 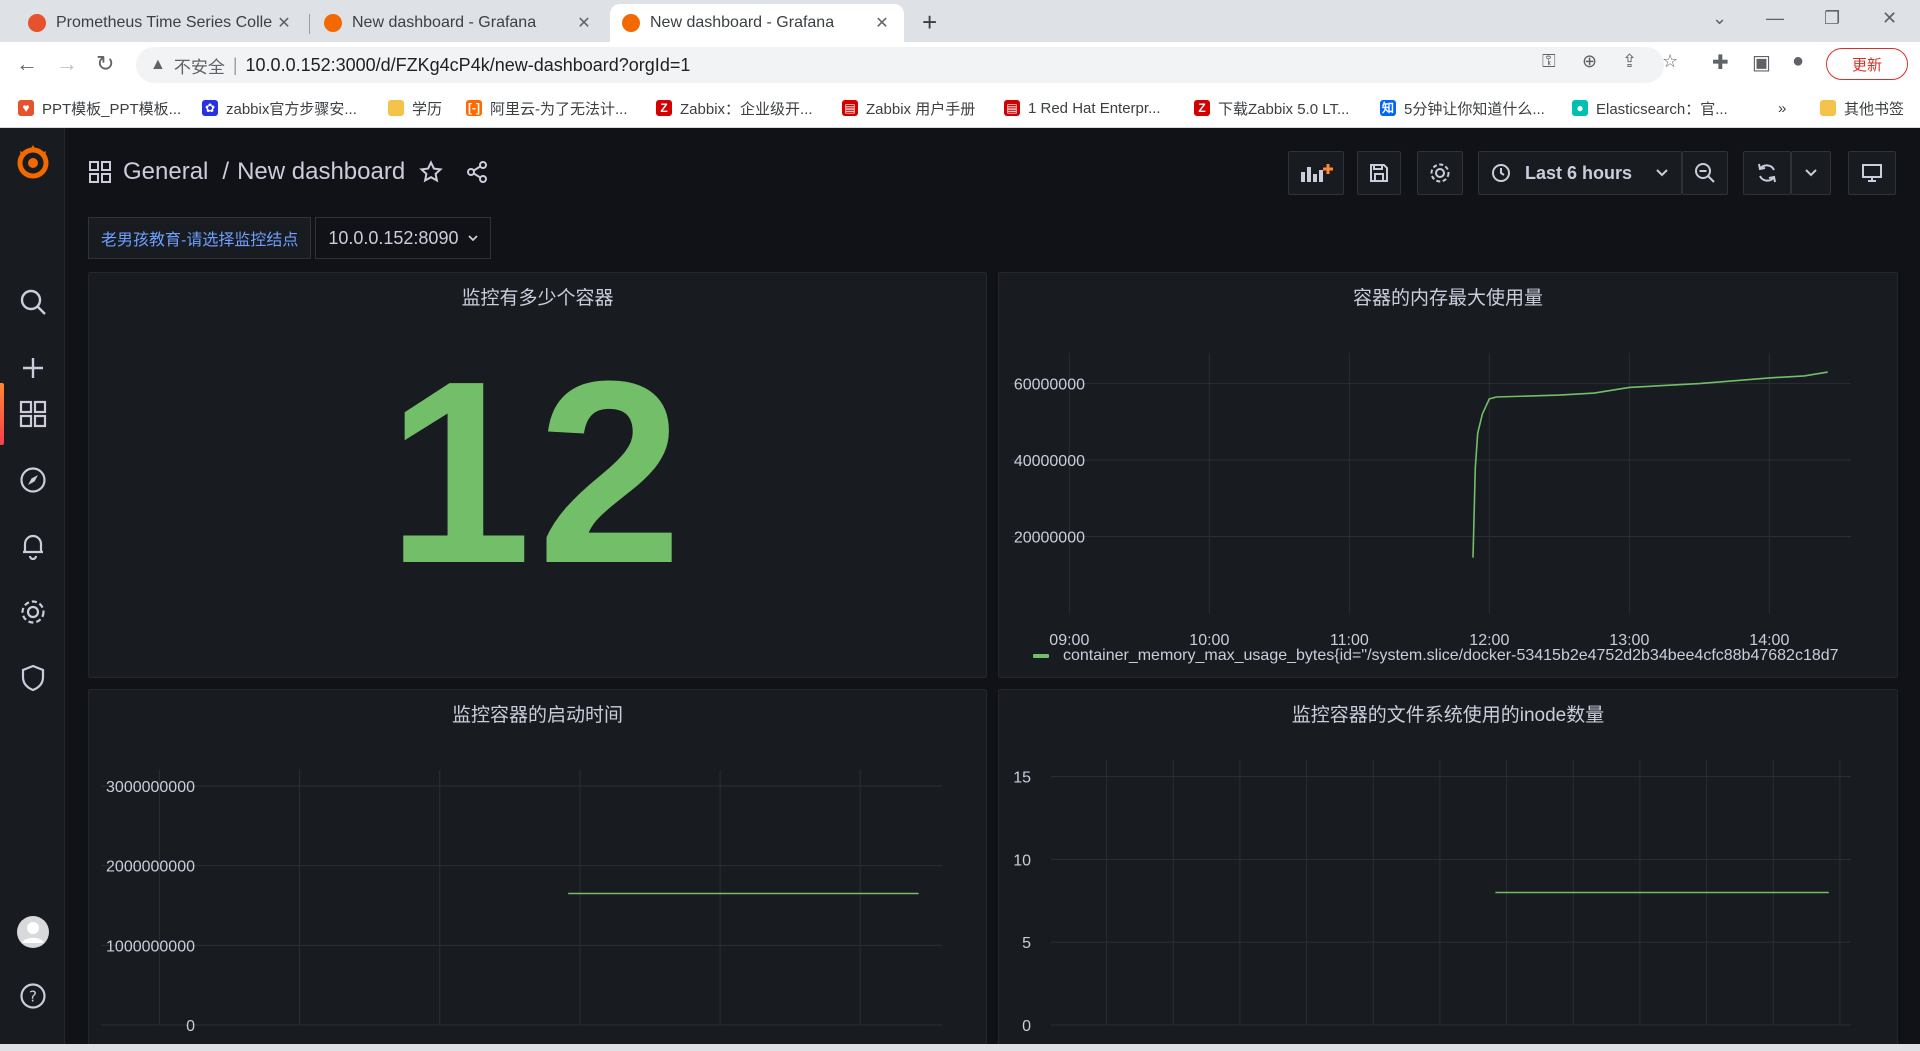 I want to click on book-icon: ▤, so click(x=850, y=108).